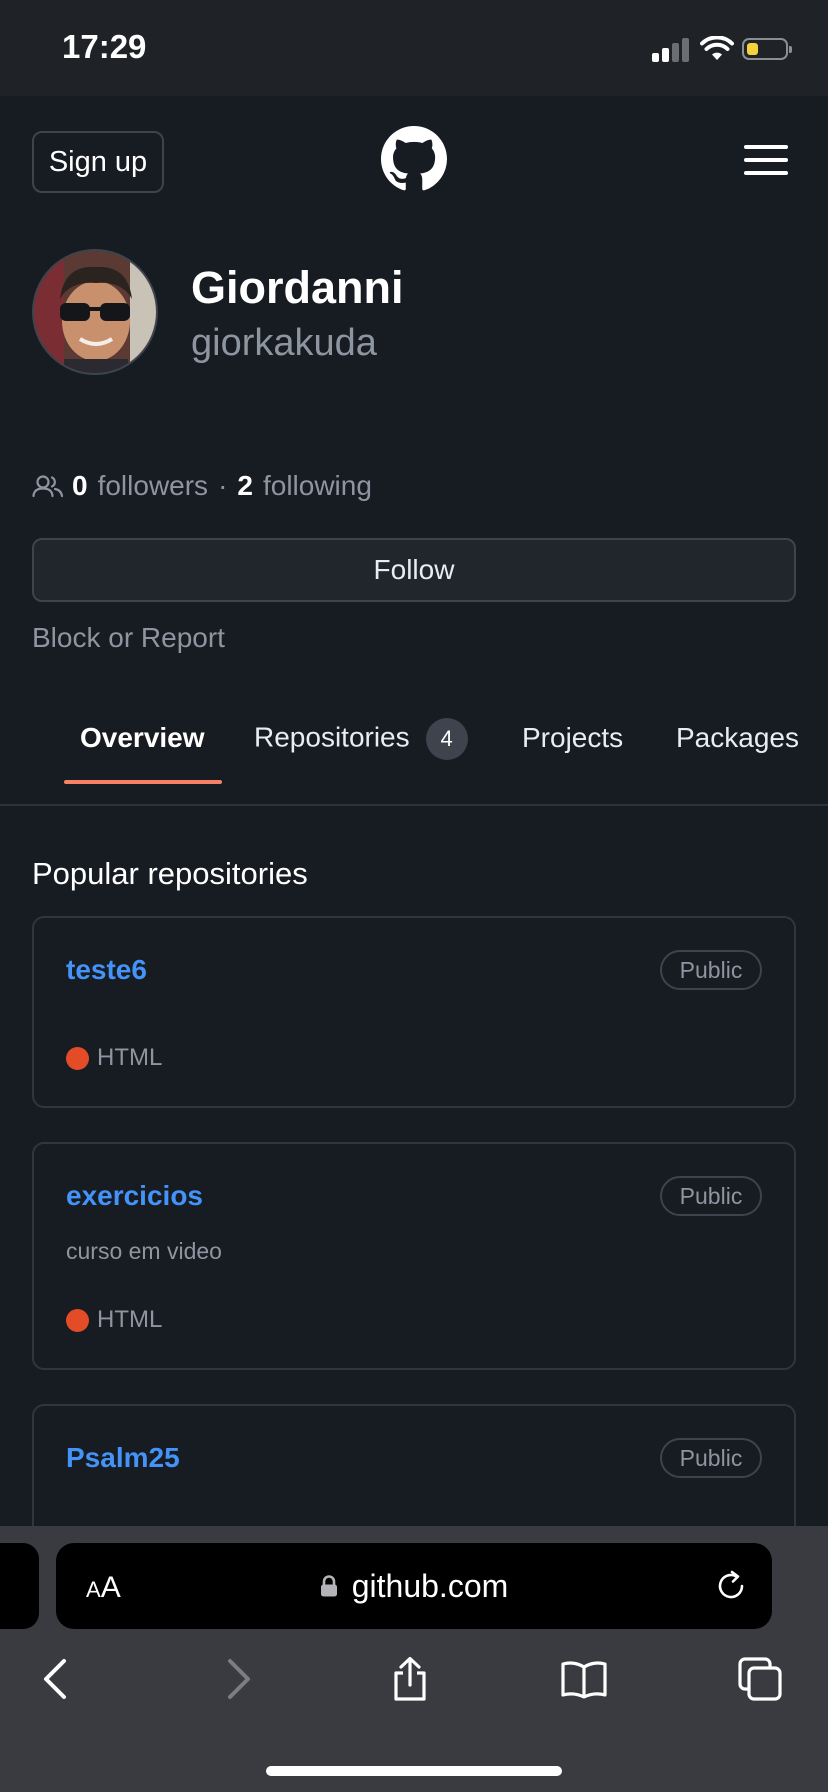 Image resolution: width=828 pixels, height=1792 pixels. What do you see at coordinates (106, 970) in the screenshot?
I see `repo-name-link: teste6` at bounding box center [106, 970].